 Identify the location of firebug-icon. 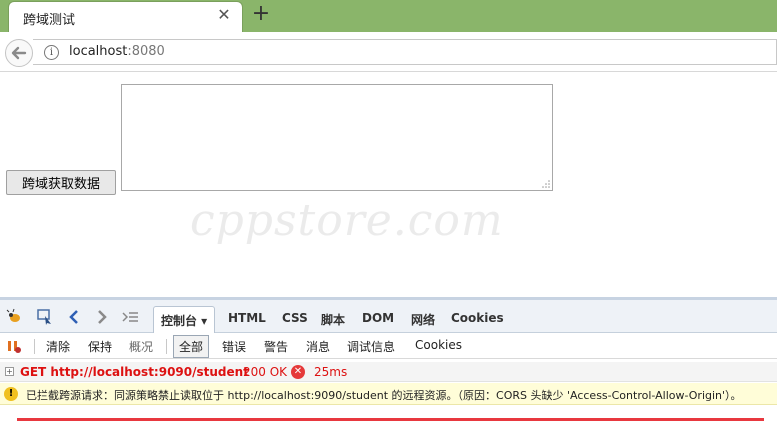
(15, 317).